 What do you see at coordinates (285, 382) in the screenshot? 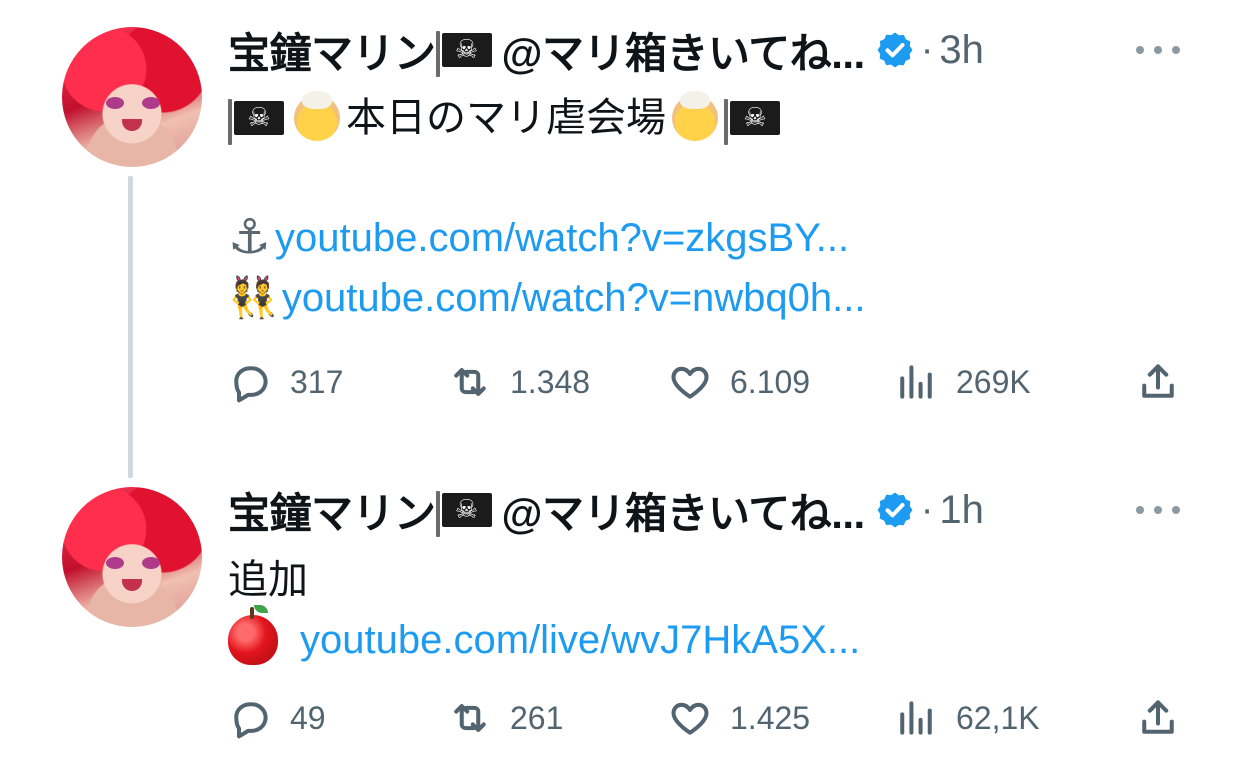
I see `reply-button: 317` at bounding box center [285, 382].